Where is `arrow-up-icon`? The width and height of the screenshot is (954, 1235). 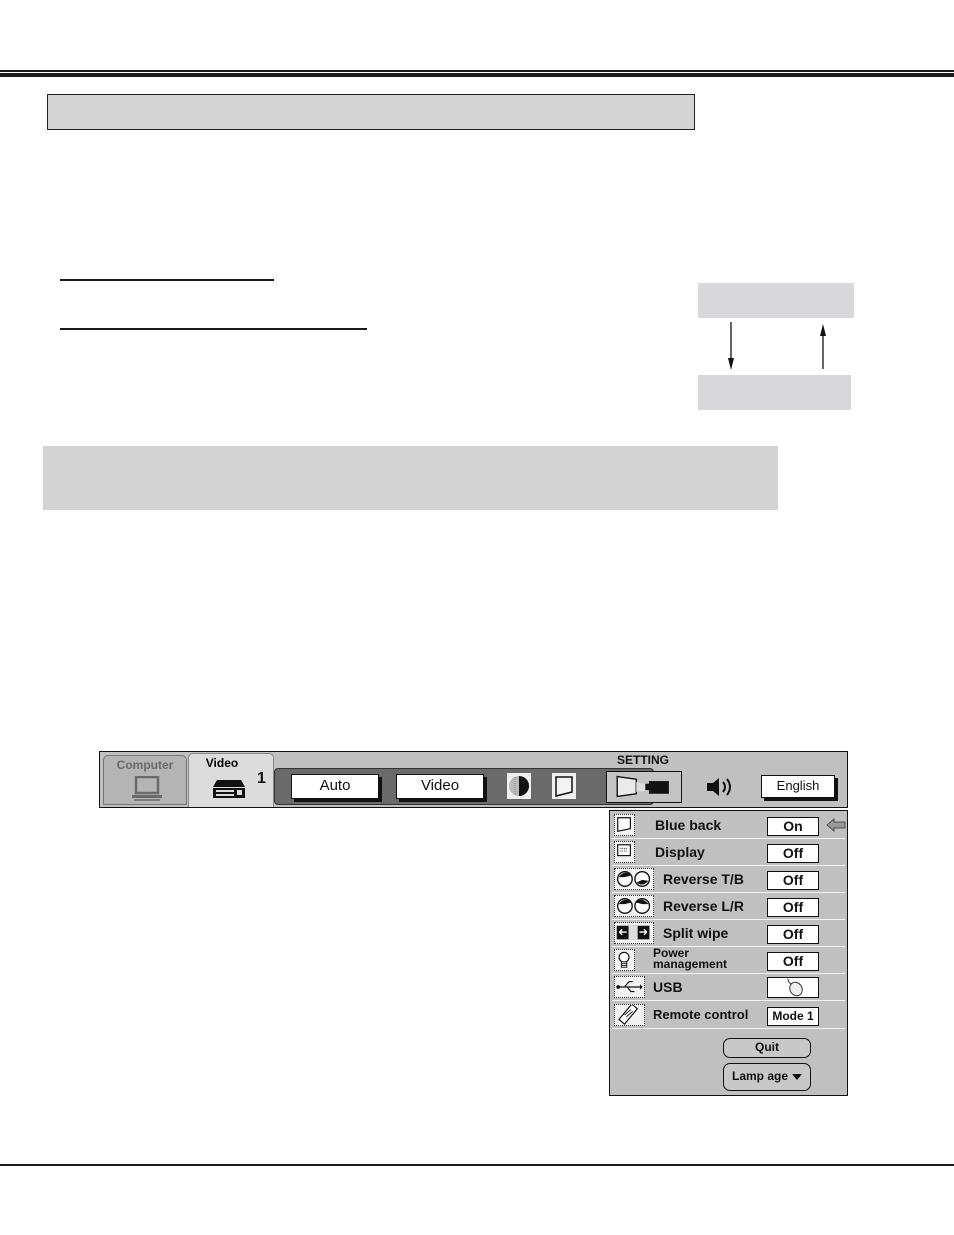
arrow-up-icon is located at coordinates (823, 346).